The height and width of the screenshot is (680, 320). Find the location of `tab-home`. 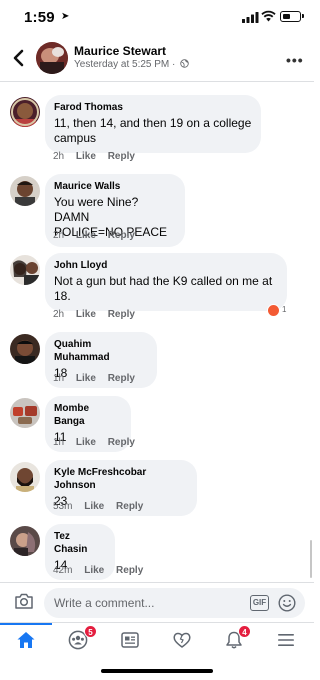

tab-home is located at coordinates (26, 642).